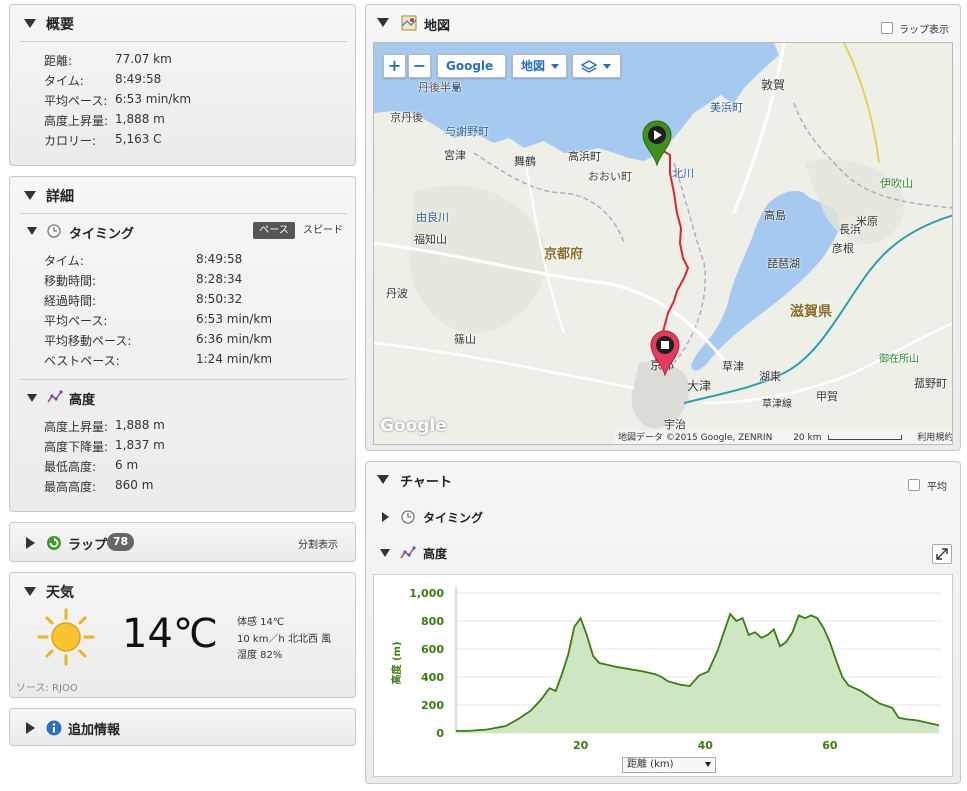  What do you see at coordinates (564, 254) in the screenshot?
I see `map-place-label: 京都府` at bounding box center [564, 254].